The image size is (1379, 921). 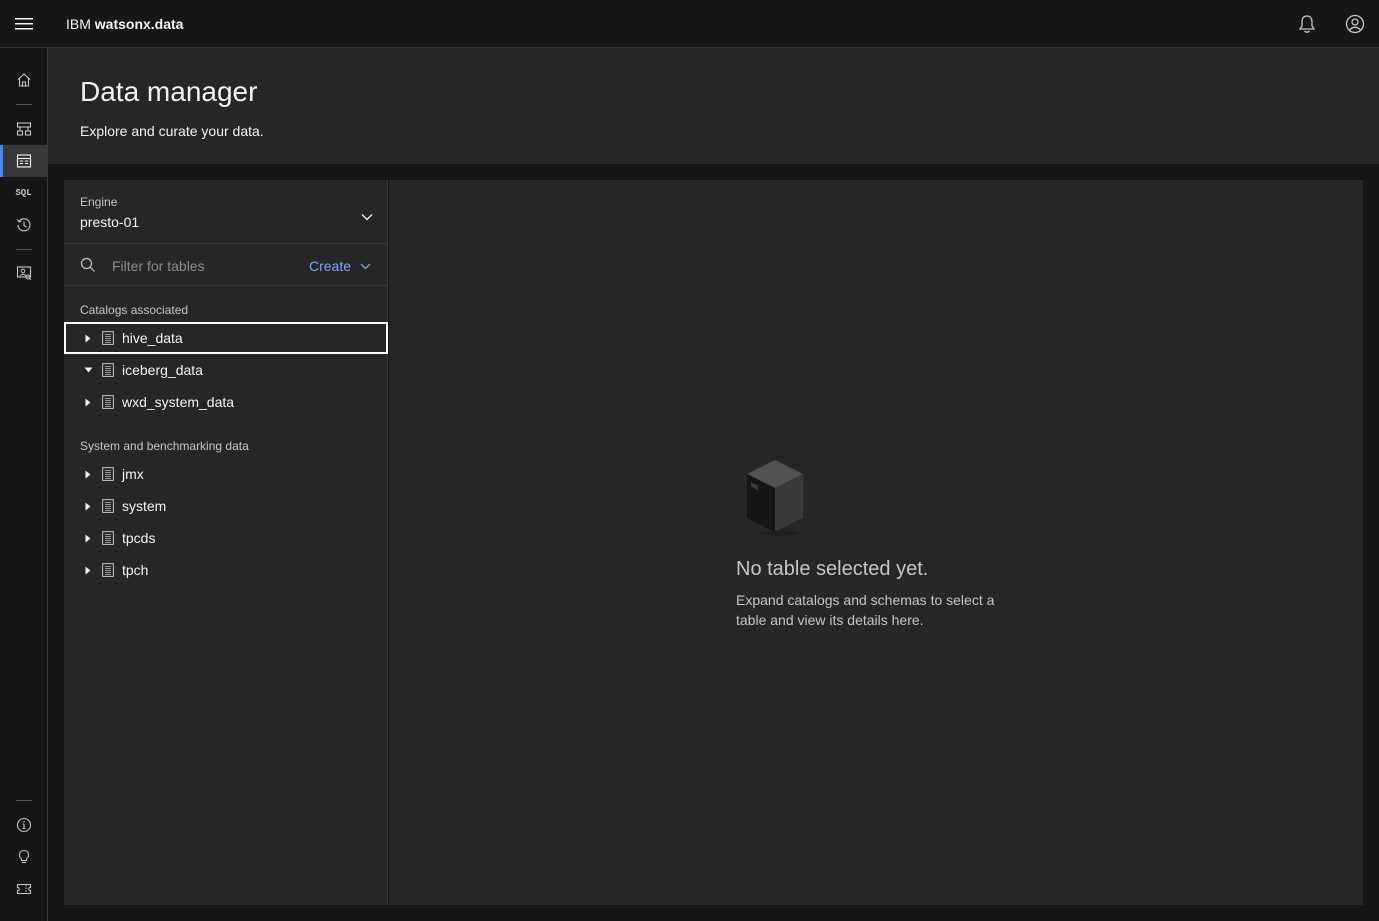 What do you see at coordinates (164, 446) in the screenshot?
I see `system-section-label: System and benchmarking data` at bounding box center [164, 446].